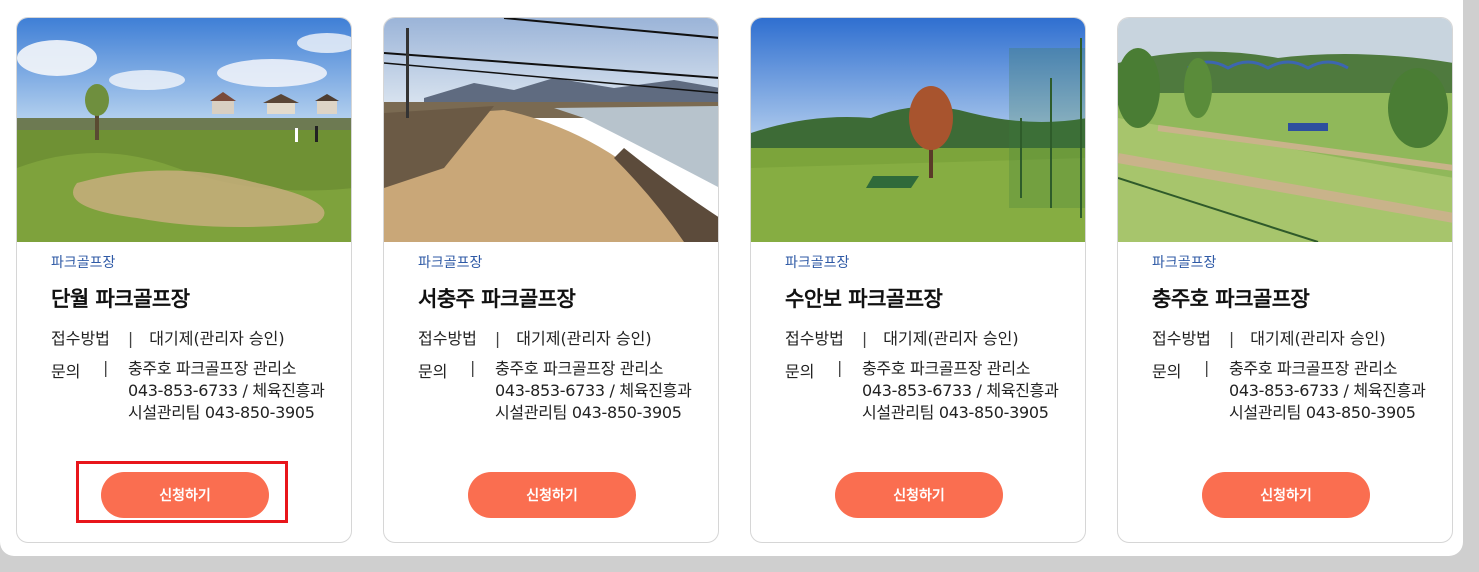  I want to click on facility-title: 서충주 파크골프장, so click(497, 299).